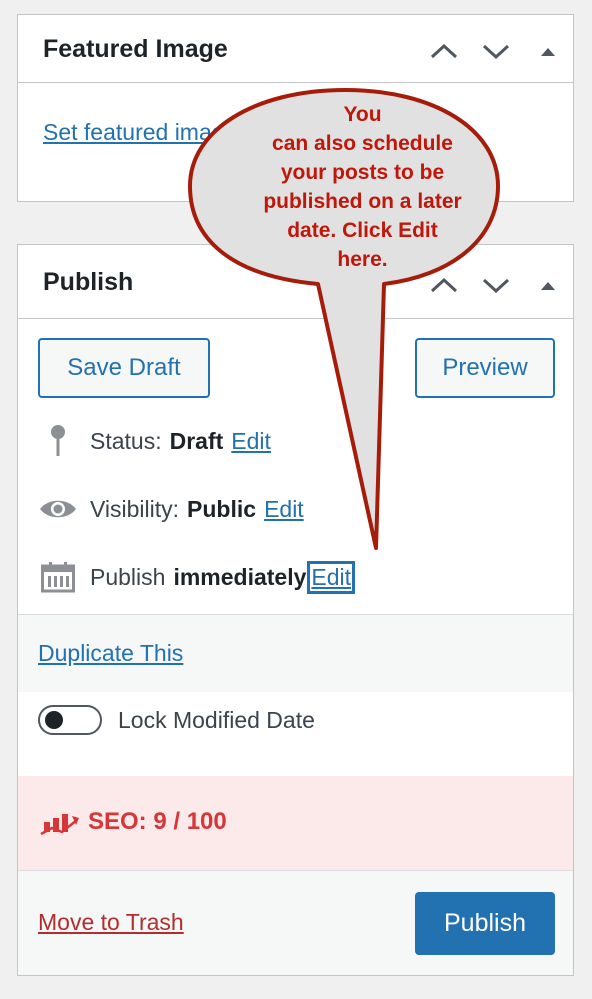 This screenshot has height=999, width=592. What do you see at coordinates (126, 440) in the screenshot?
I see `status-label: Status:` at bounding box center [126, 440].